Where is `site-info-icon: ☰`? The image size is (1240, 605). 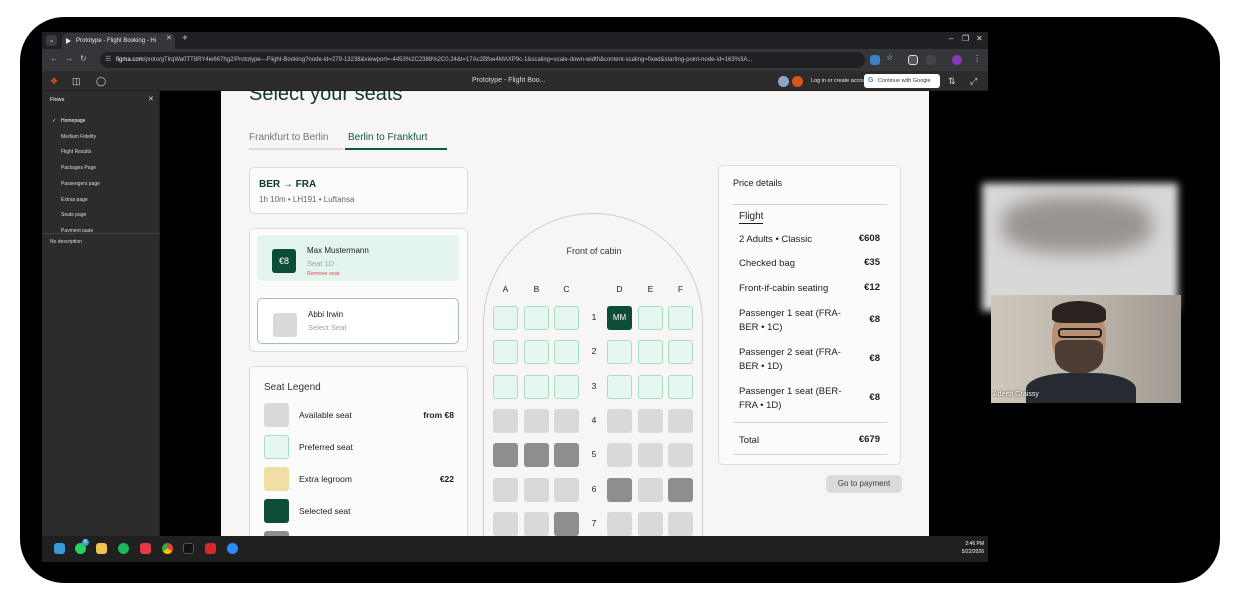 site-info-icon: ☰ is located at coordinates (108, 60).